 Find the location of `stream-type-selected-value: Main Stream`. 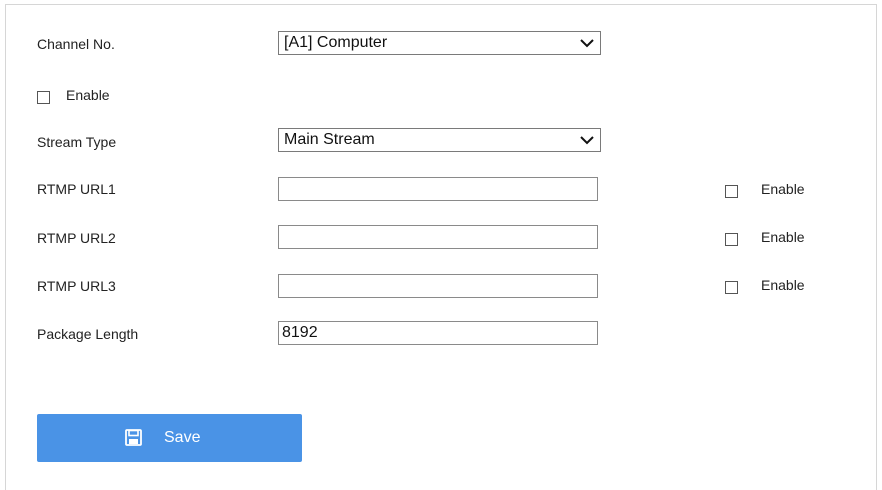

stream-type-selected-value: Main Stream is located at coordinates (329, 139).